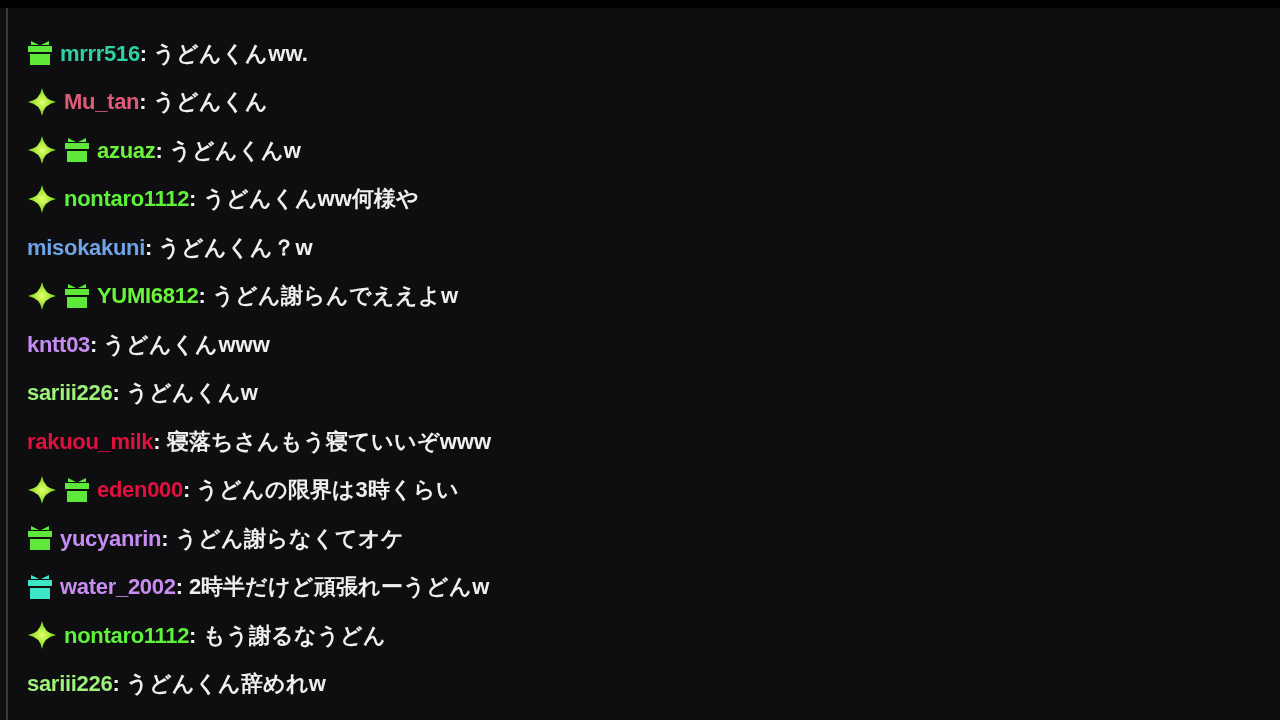  I want to click on username: Mu_tan, so click(102, 102).